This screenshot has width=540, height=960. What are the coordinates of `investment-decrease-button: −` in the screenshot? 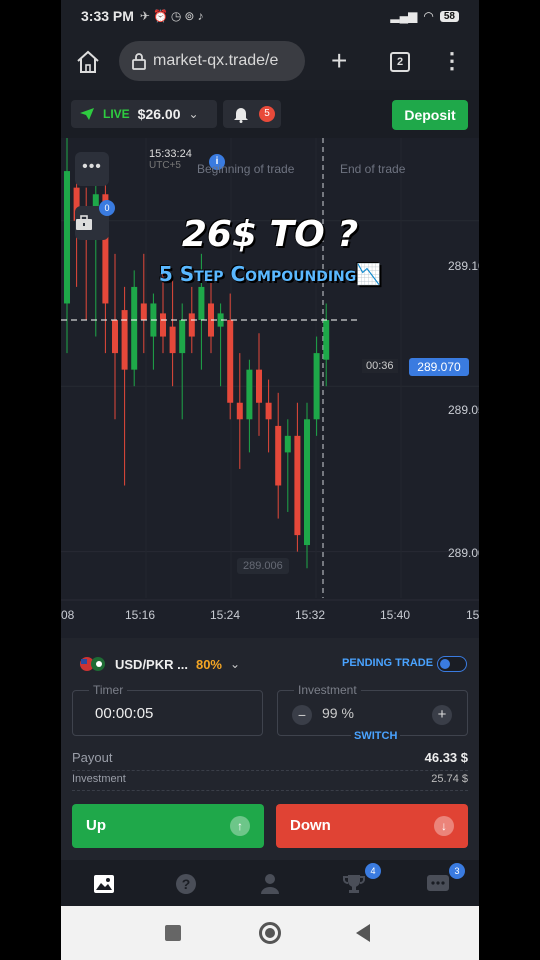 It's located at (302, 715).